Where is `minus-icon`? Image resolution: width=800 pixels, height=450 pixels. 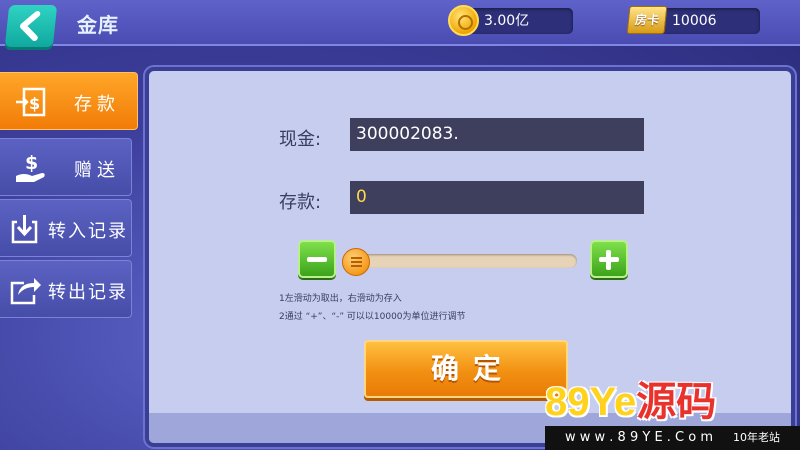
minus-icon is located at coordinates (317, 259).